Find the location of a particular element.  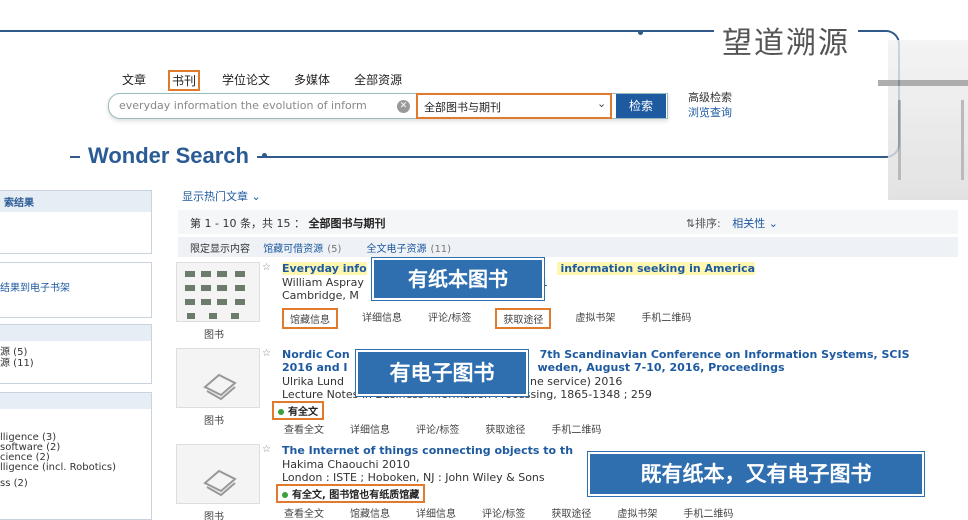

sort-value: 相关性 ⌄ is located at coordinates (755, 223).